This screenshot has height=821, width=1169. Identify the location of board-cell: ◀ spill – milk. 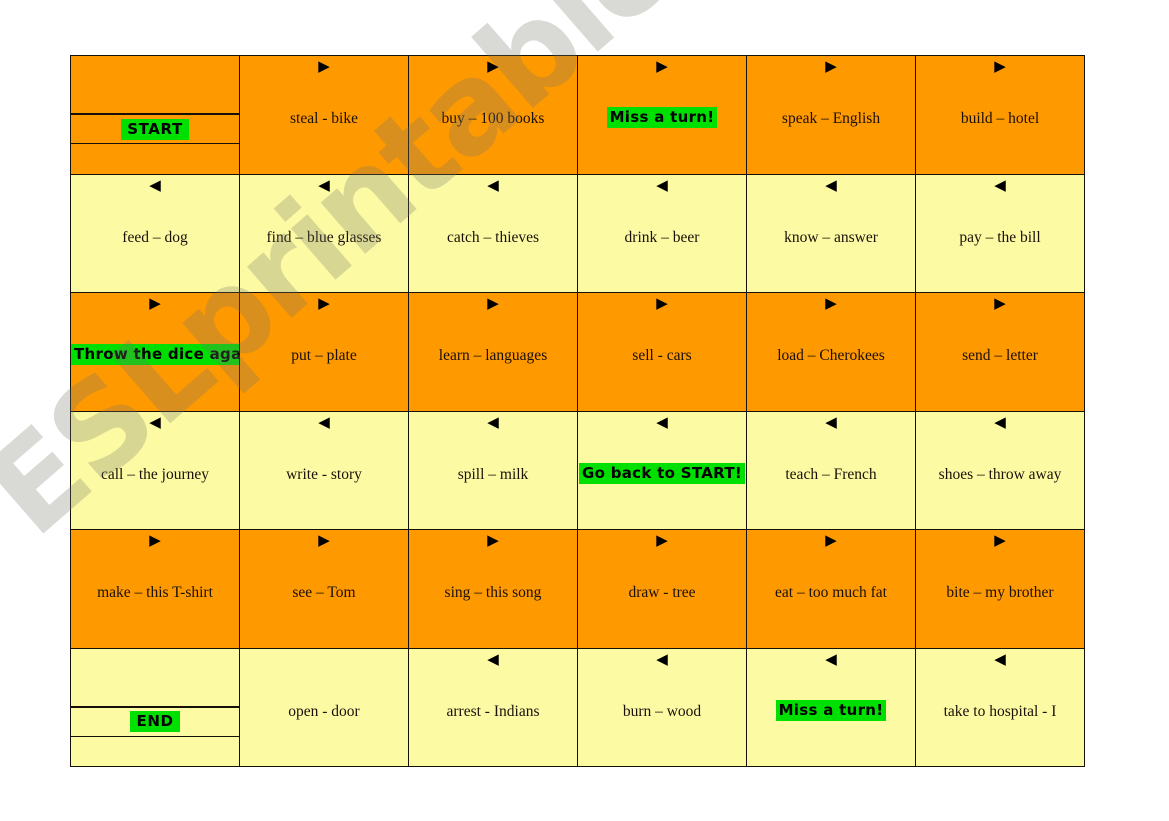
(493, 470).